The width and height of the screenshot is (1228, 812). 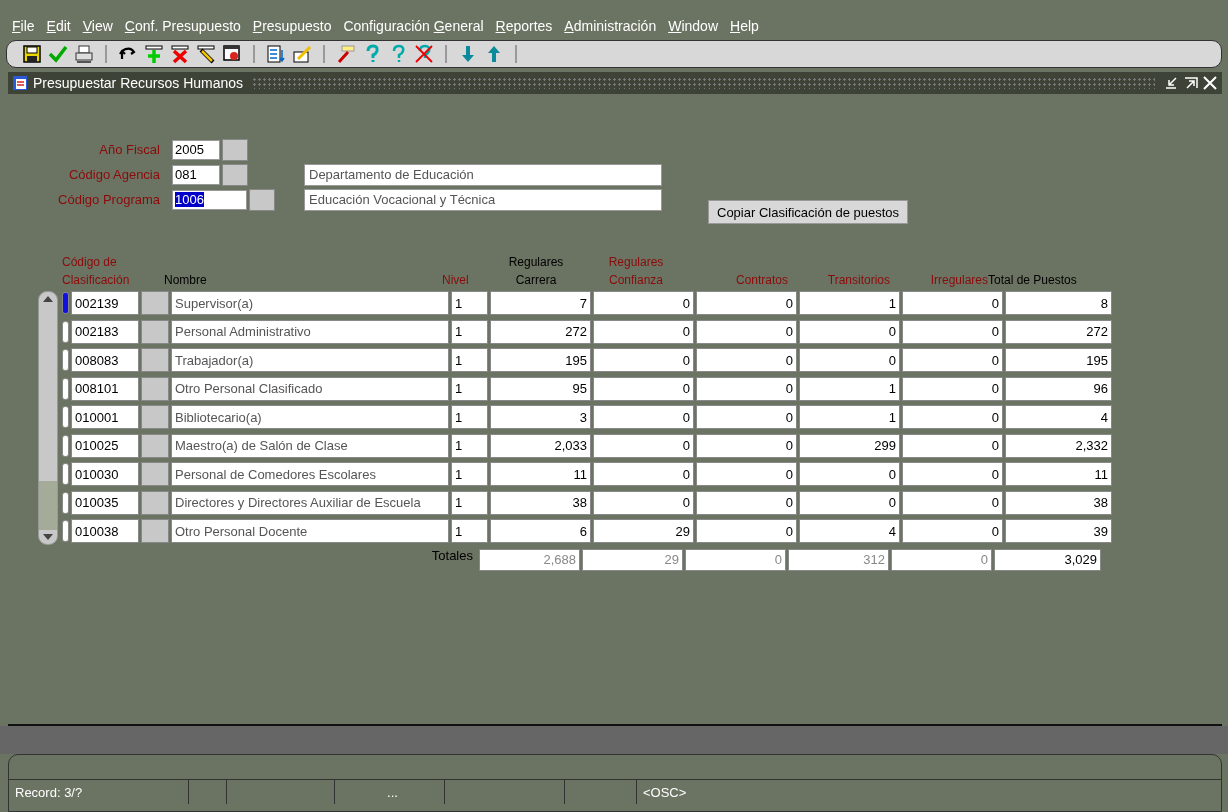 I want to click on table-cell: 002139, so click(x=105, y=303).